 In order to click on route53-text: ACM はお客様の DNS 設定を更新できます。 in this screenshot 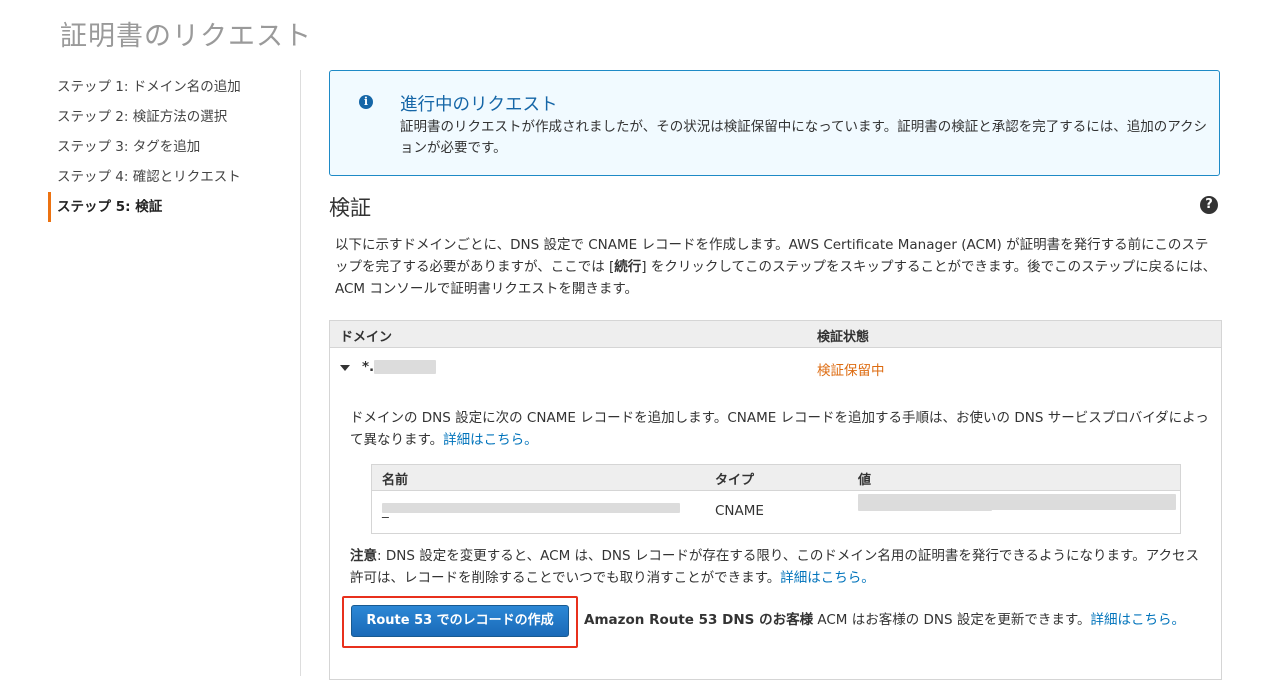, I will do `click(952, 620)`.